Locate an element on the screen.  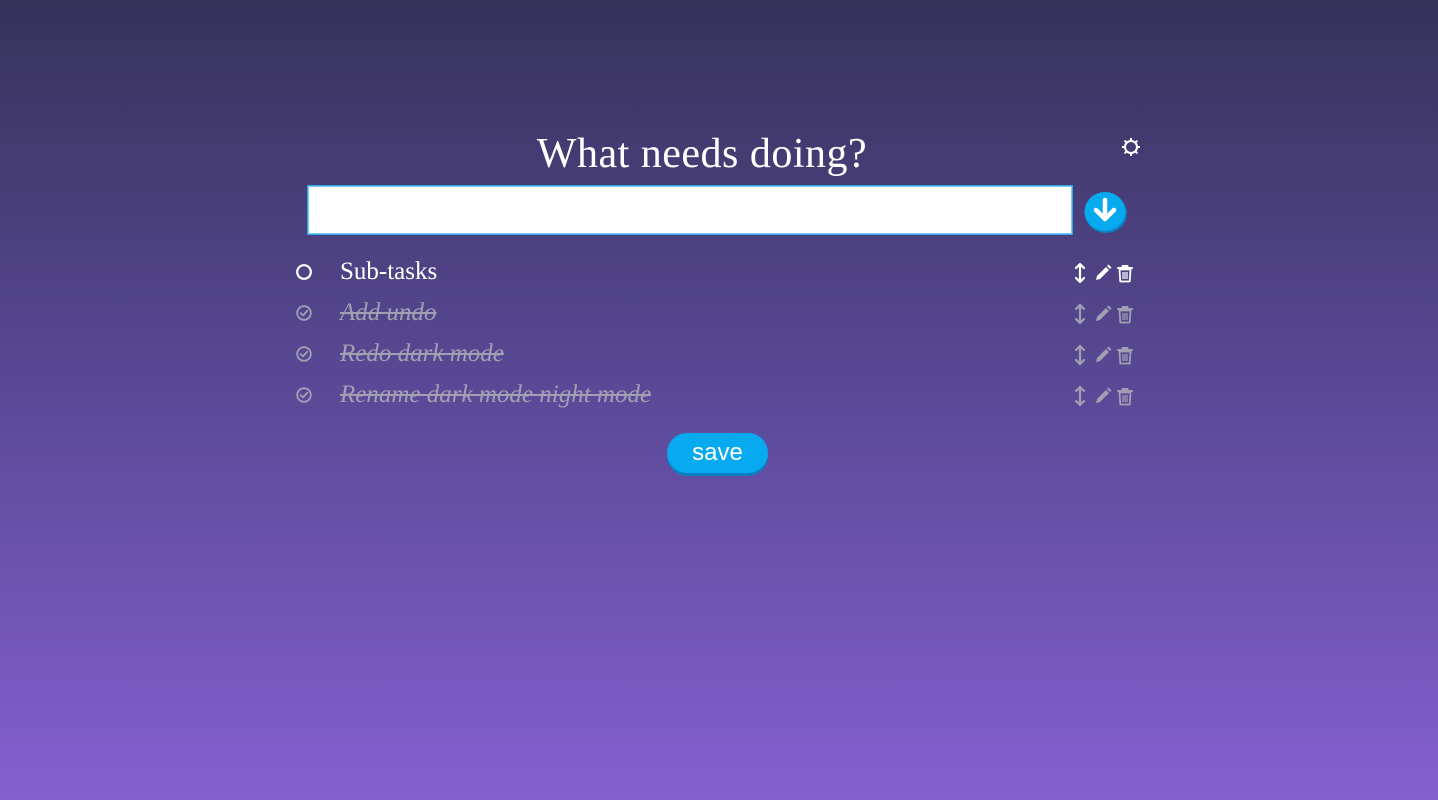
gear-icon is located at coordinates (1131, 147).